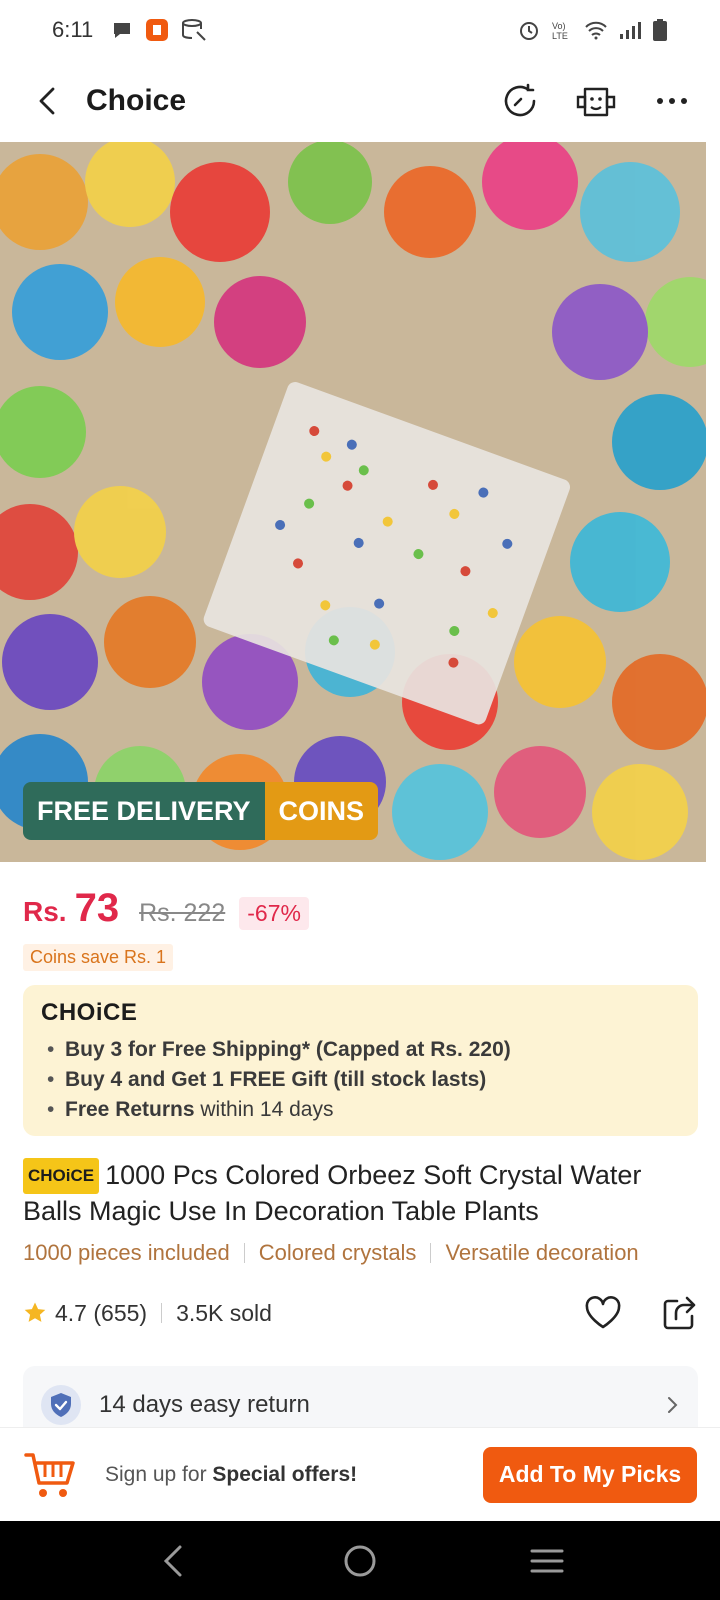 This screenshot has width=720, height=1600. I want to click on shield-check-icon, so click(61, 1405).